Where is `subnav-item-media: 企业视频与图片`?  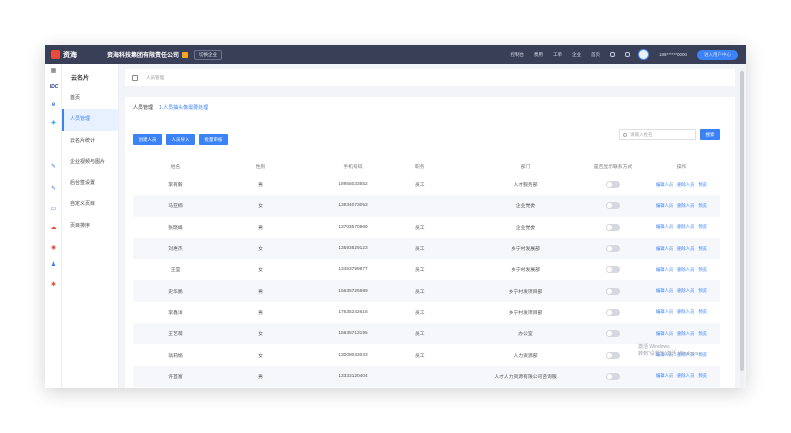 subnav-item-media: 企业视频与图片 is located at coordinates (90, 162).